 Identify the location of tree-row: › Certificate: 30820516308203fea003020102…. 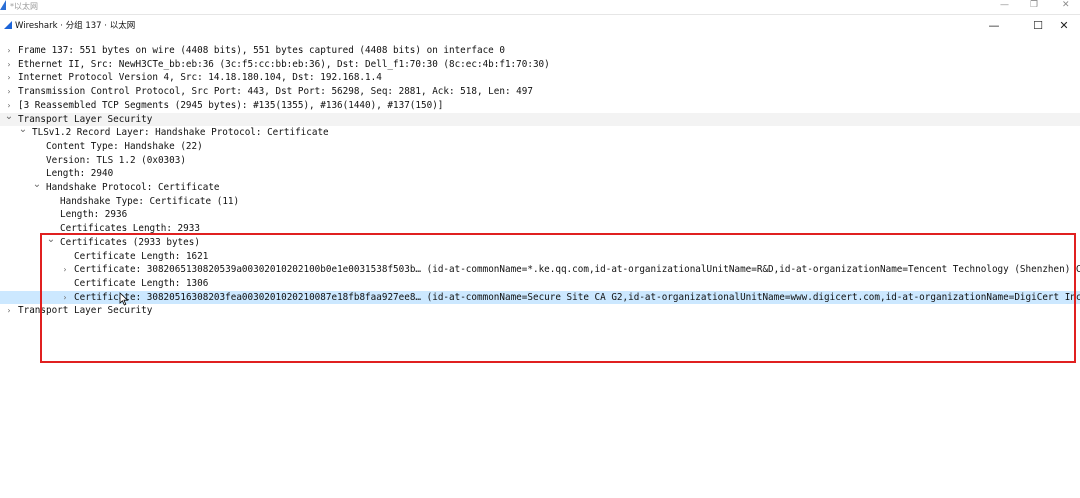
(540, 297).